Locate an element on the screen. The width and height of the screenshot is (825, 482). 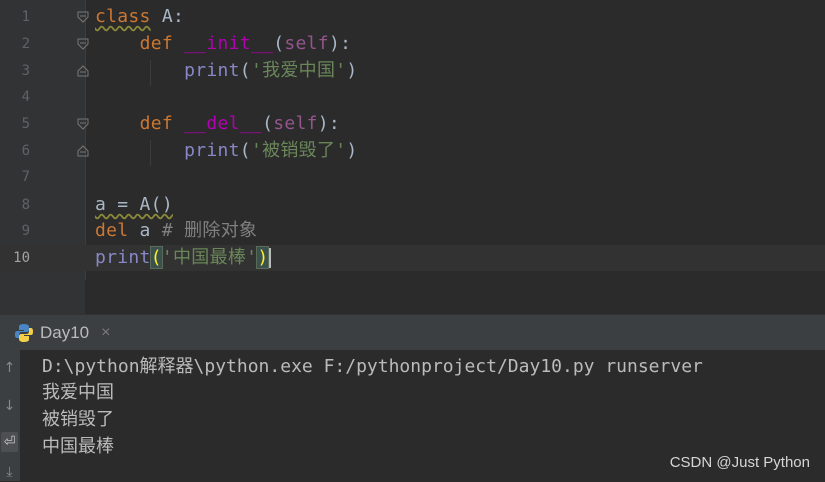
matched-bracket: ( is located at coordinates (156, 257).